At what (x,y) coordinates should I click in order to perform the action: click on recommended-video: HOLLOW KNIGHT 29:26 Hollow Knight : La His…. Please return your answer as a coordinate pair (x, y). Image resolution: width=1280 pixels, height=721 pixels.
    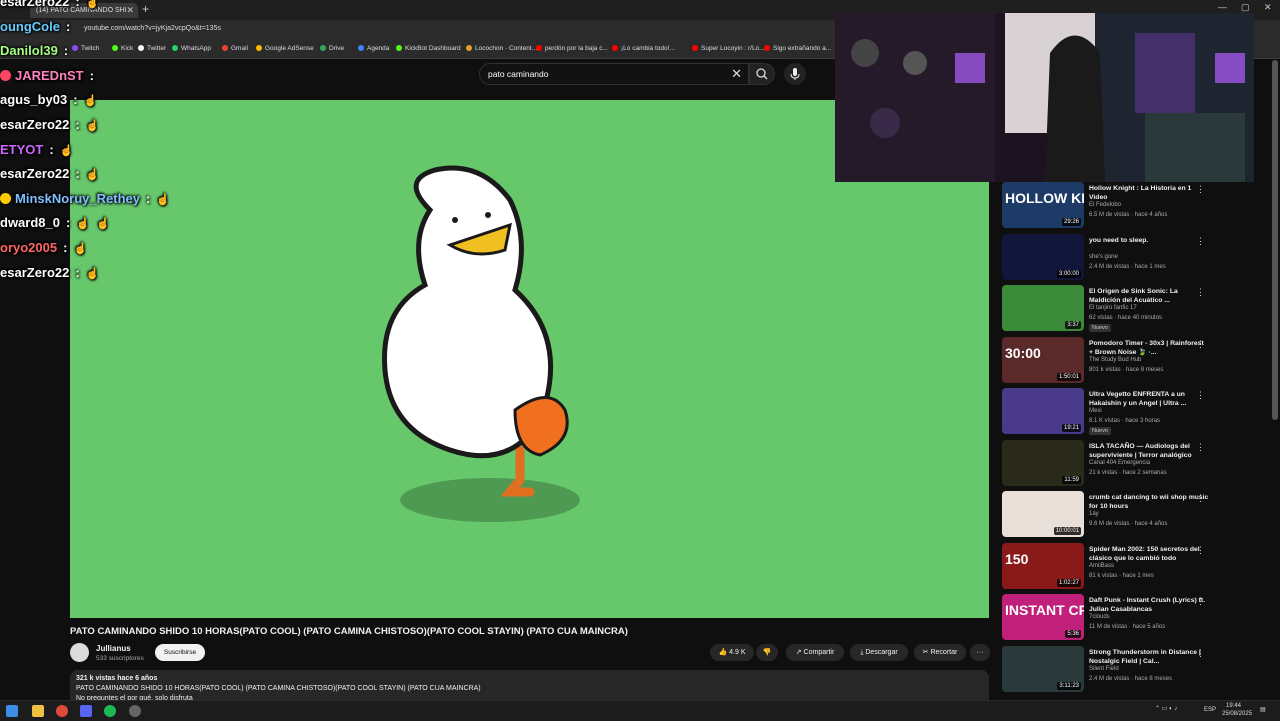
    Looking at the image, I should click on (1117, 206).